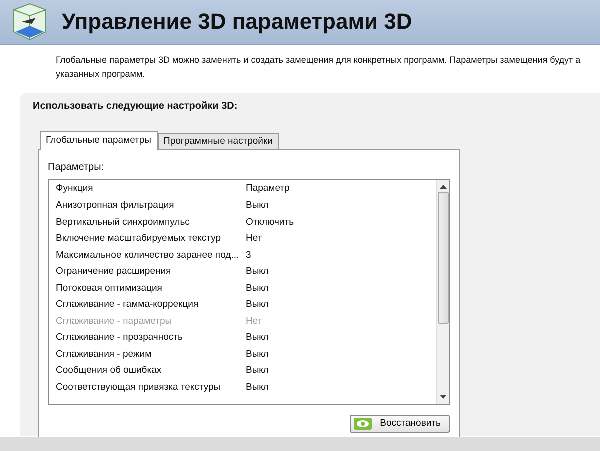 The width and height of the screenshot is (600, 451). What do you see at coordinates (242, 371) in the screenshot?
I see `settings-row: Сообщения об ошибках Выкл` at bounding box center [242, 371].